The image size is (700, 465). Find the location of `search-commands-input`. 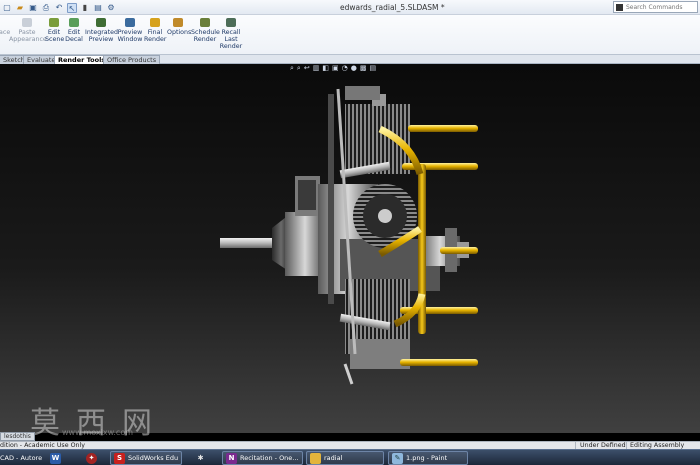

search-commands-input is located at coordinates (661, 7).